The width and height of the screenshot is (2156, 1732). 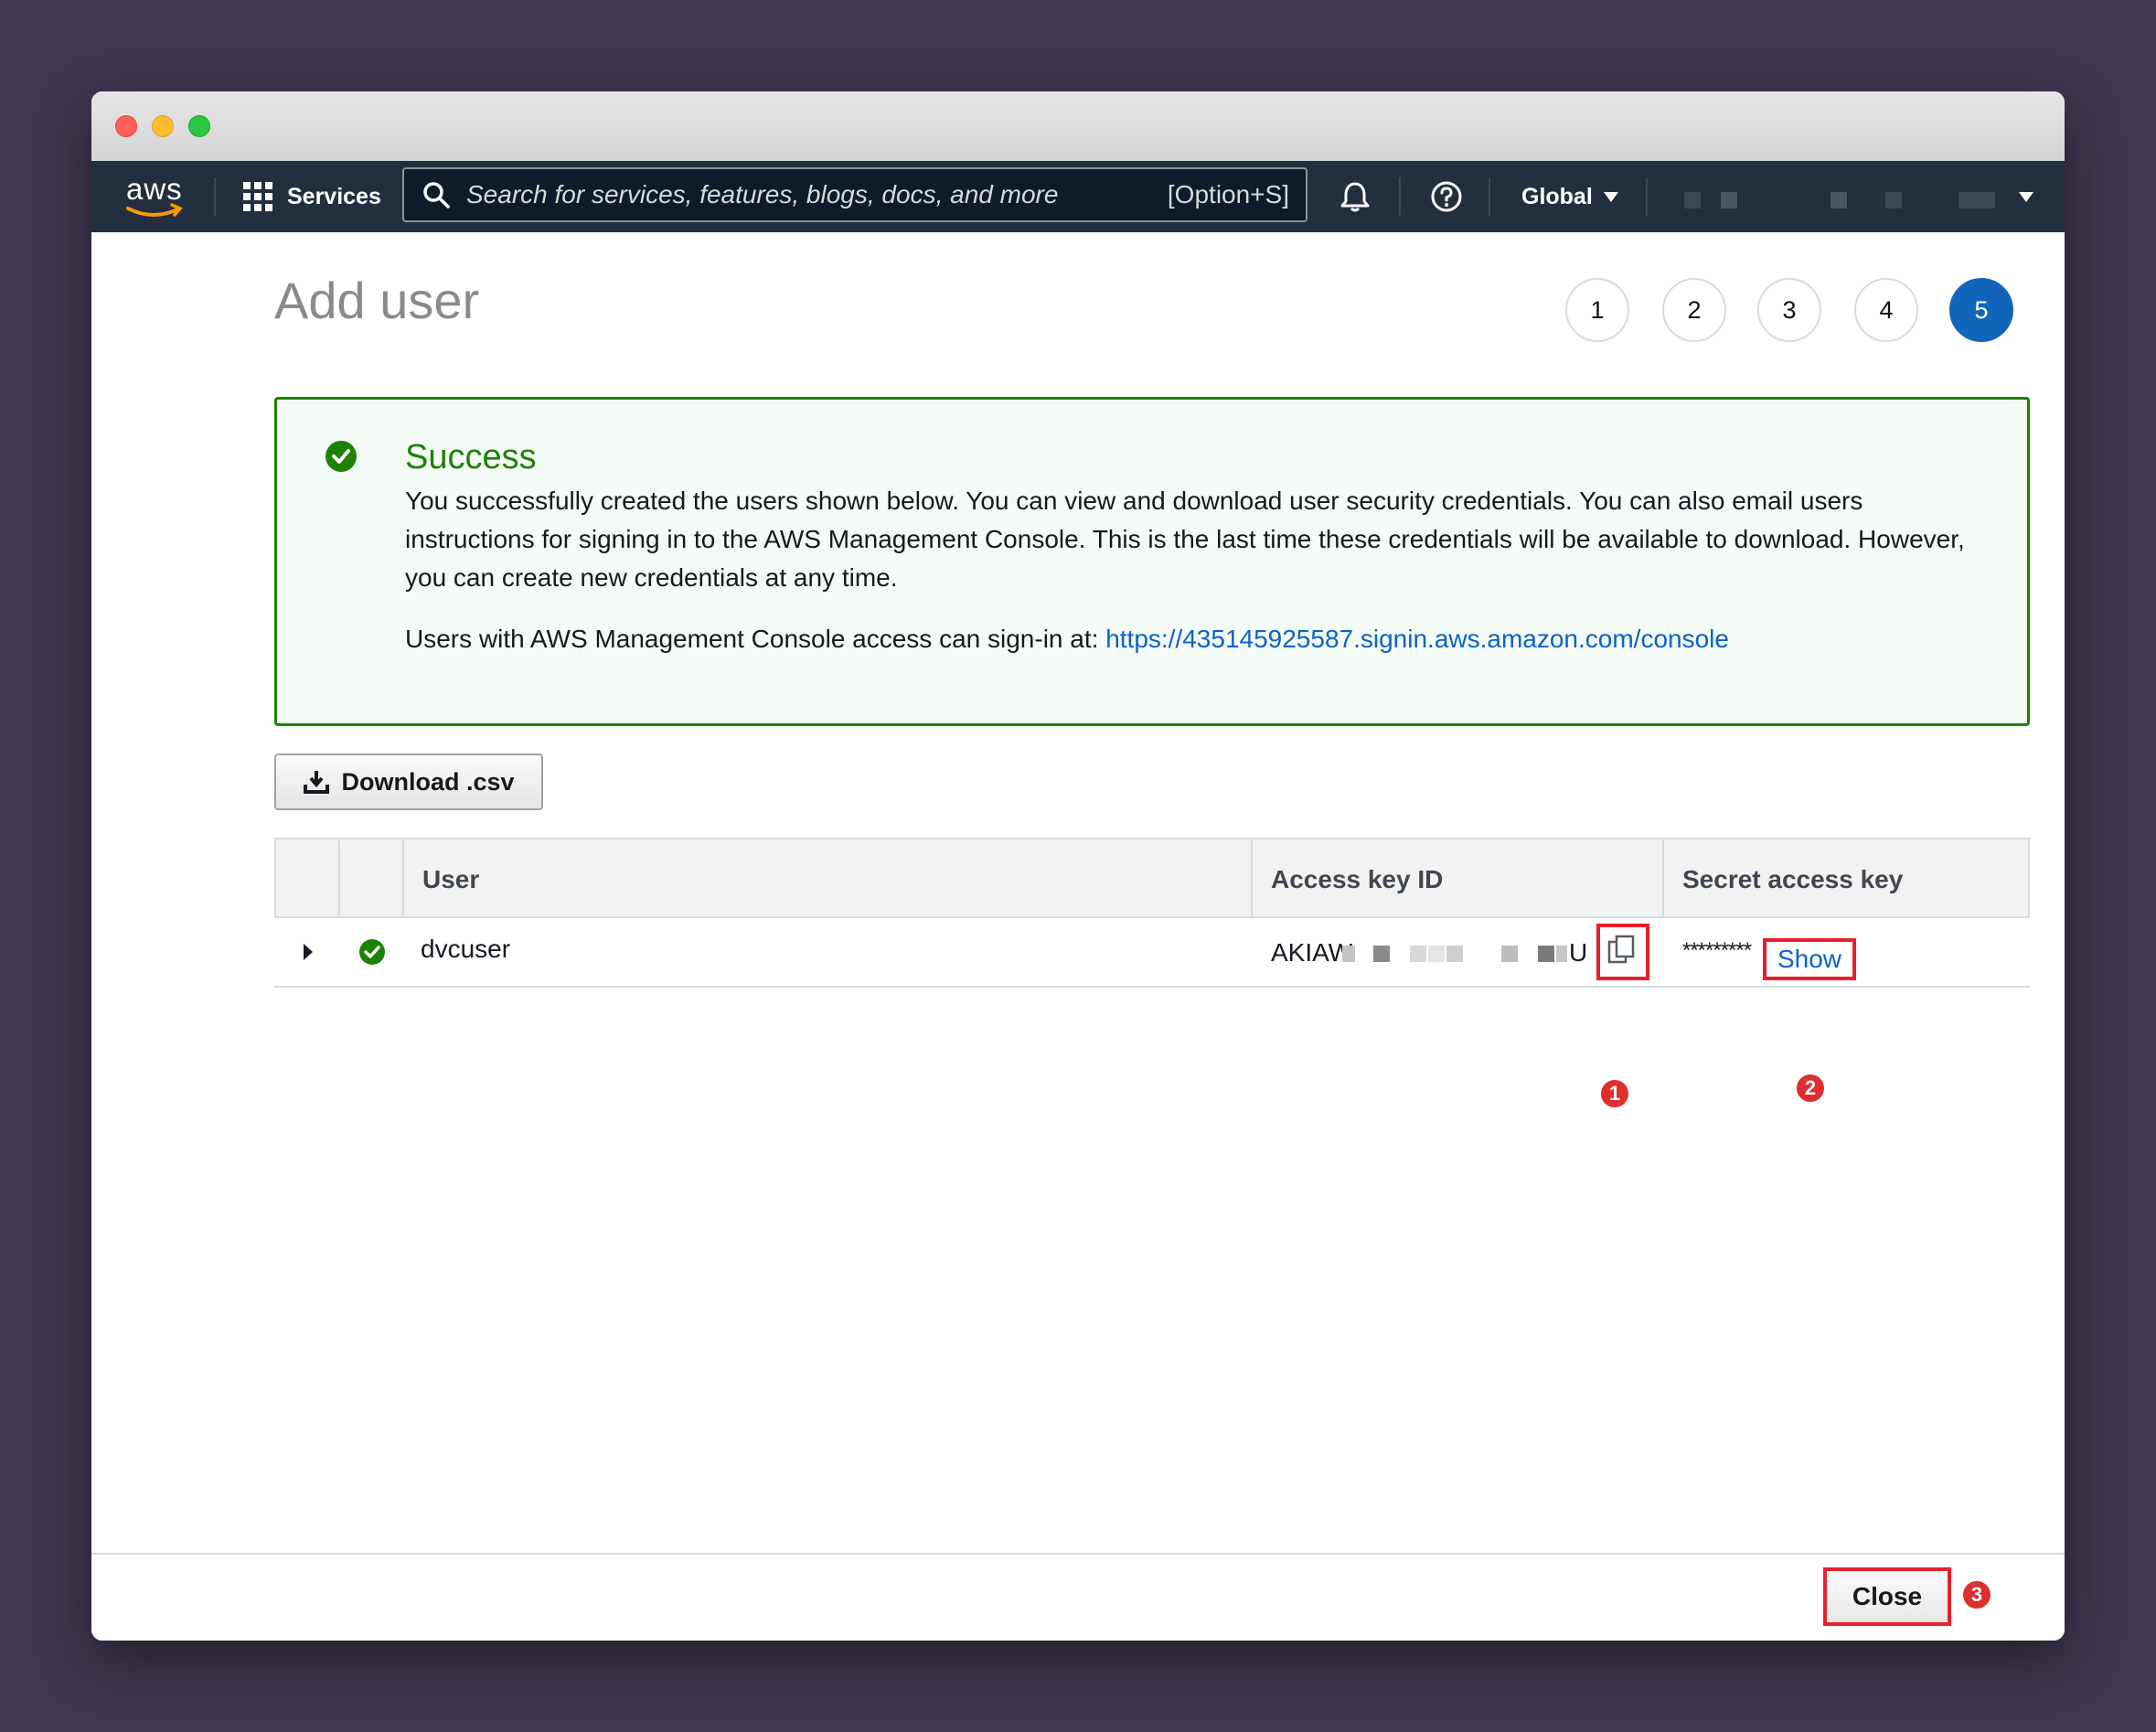 What do you see at coordinates (1357, 879) in the screenshot?
I see `header-access-key-id: Access key ID` at bounding box center [1357, 879].